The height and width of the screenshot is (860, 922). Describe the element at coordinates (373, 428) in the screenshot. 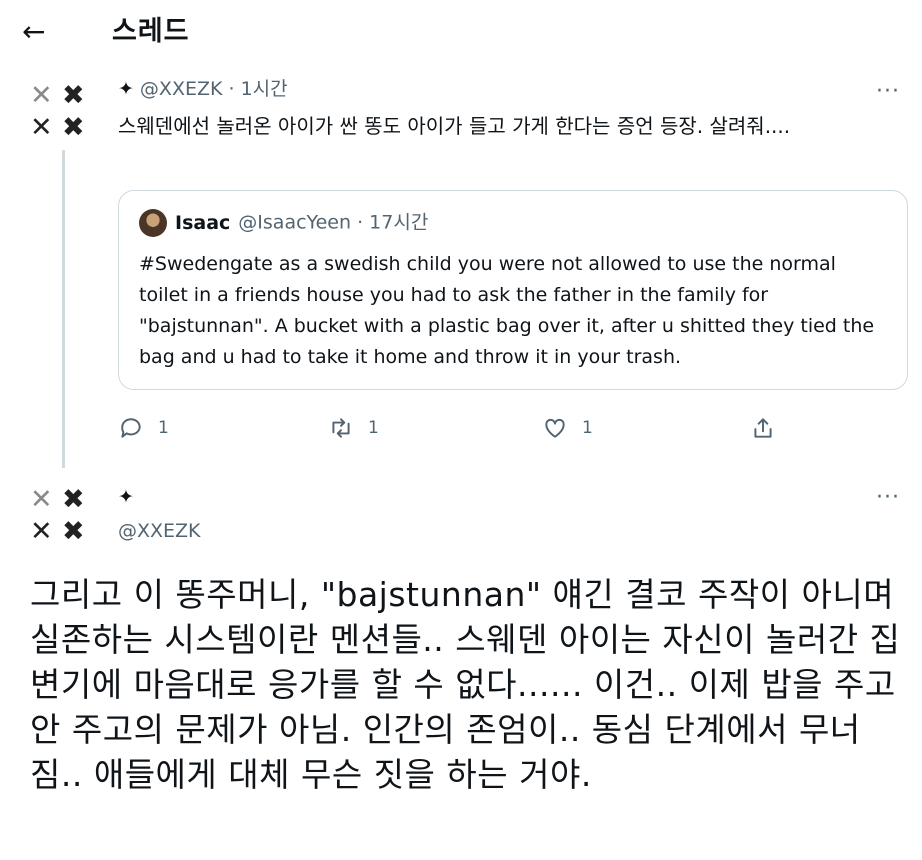

I see `retweet-count: 1` at that location.